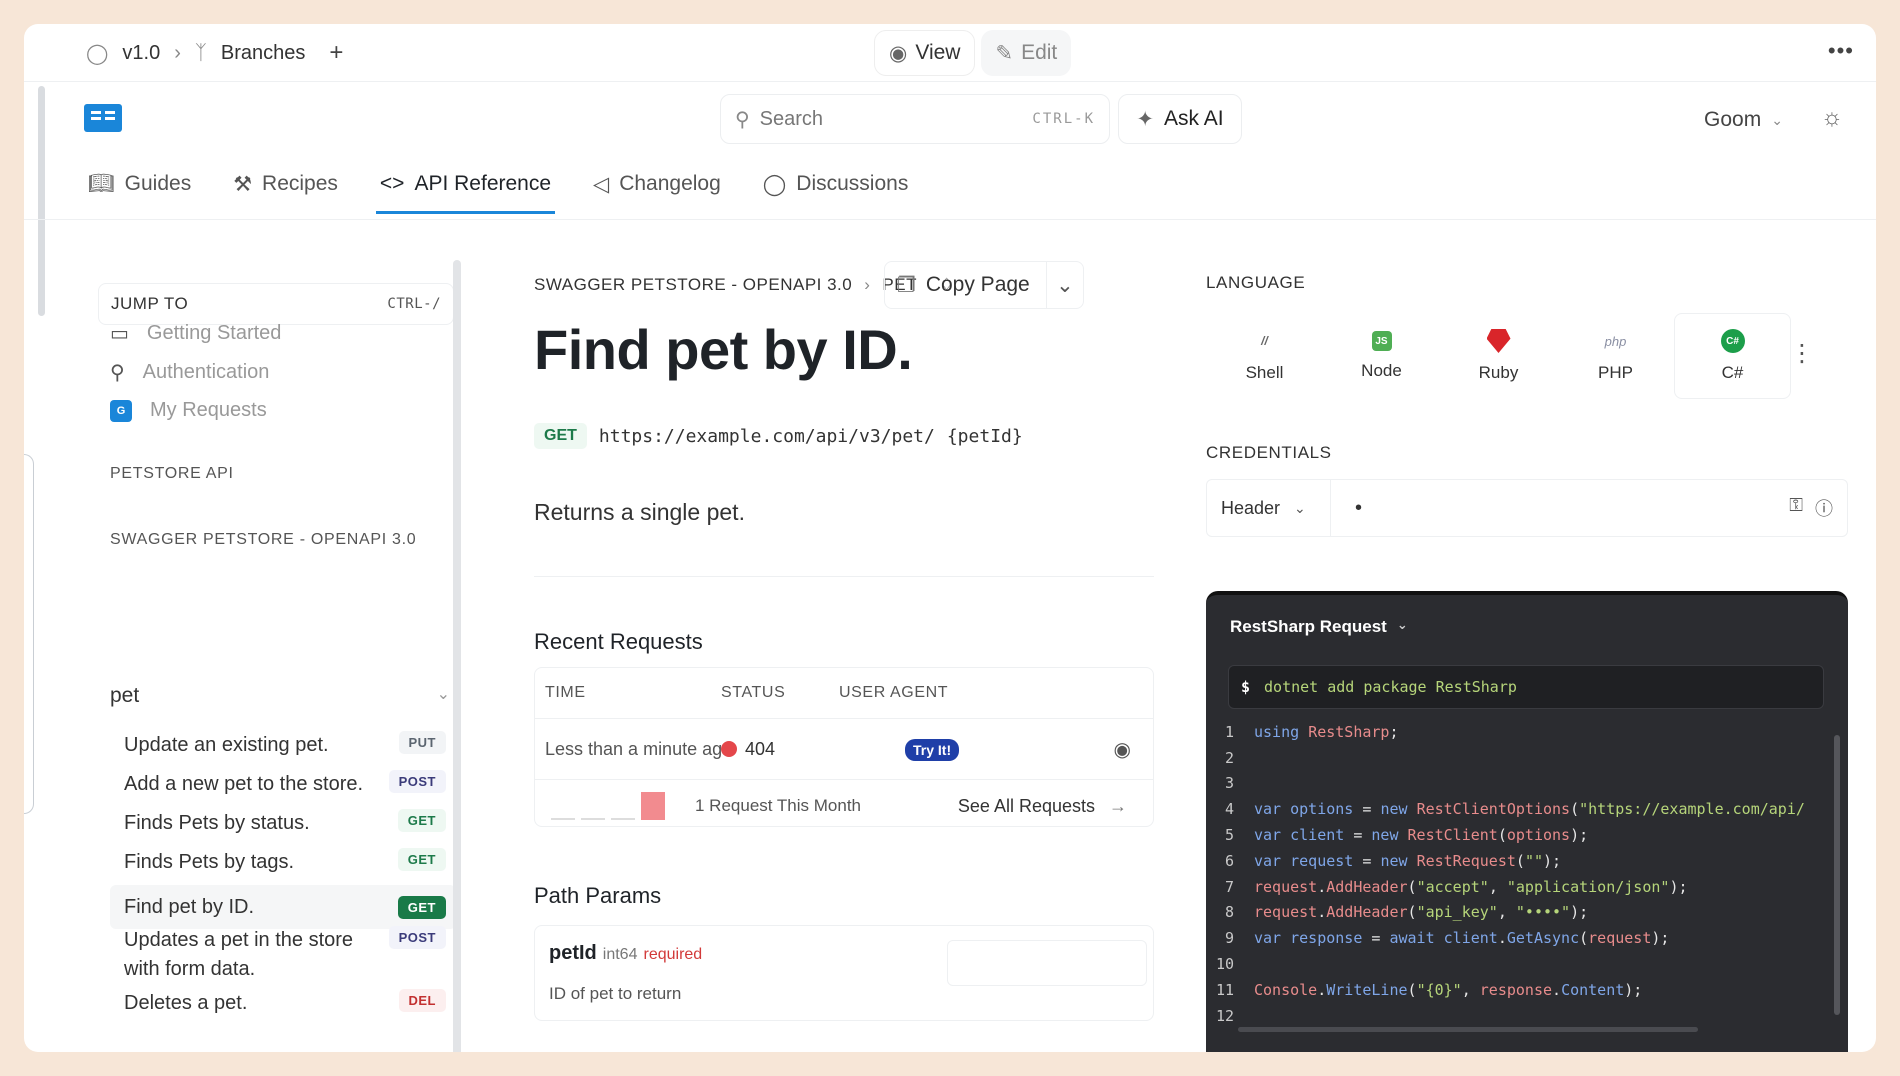 This screenshot has width=1900, height=1076. I want to click on line-number: 3, so click(1229, 783).